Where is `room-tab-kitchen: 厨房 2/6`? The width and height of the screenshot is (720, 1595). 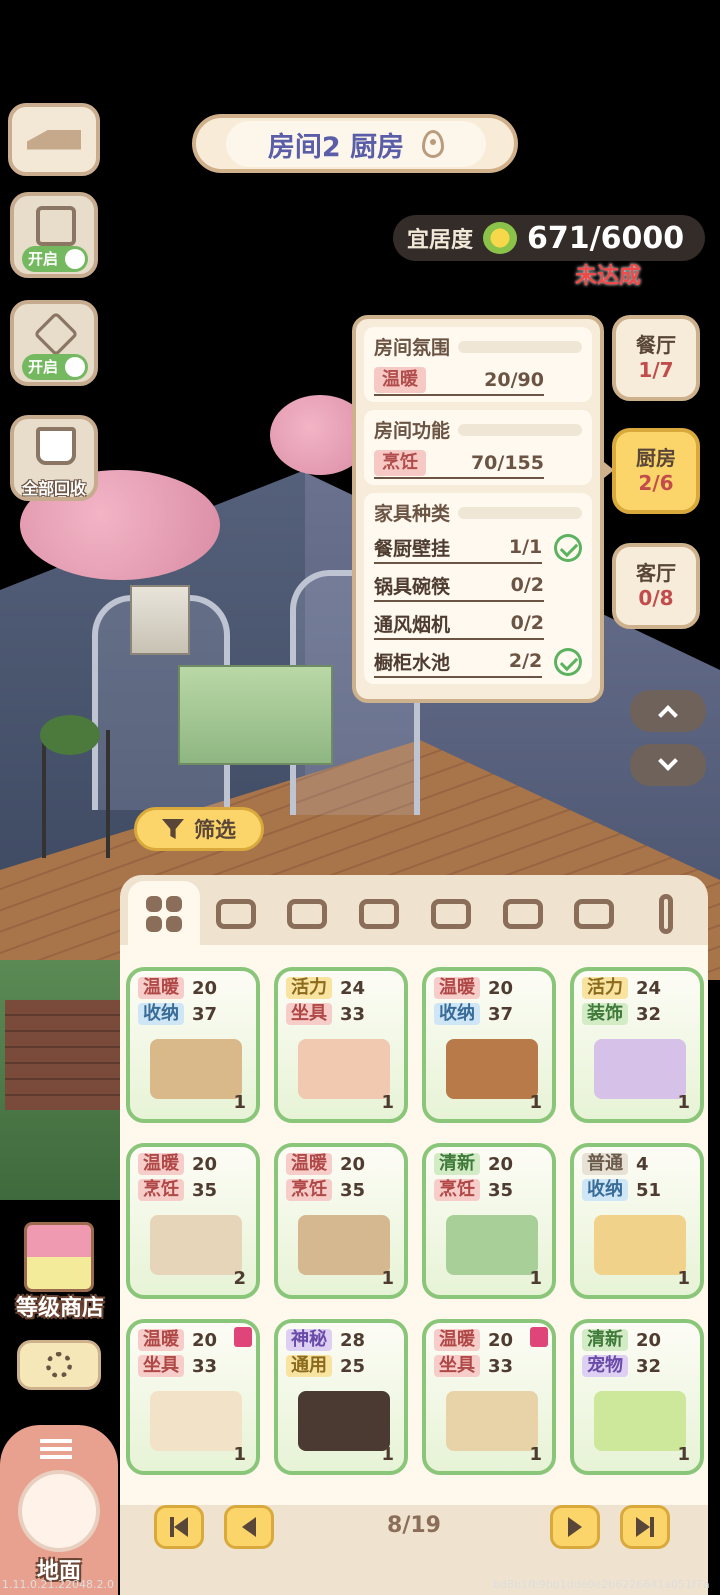
room-tab-kitchen: 厨房 2/6 is located at coordinates (656, 471).